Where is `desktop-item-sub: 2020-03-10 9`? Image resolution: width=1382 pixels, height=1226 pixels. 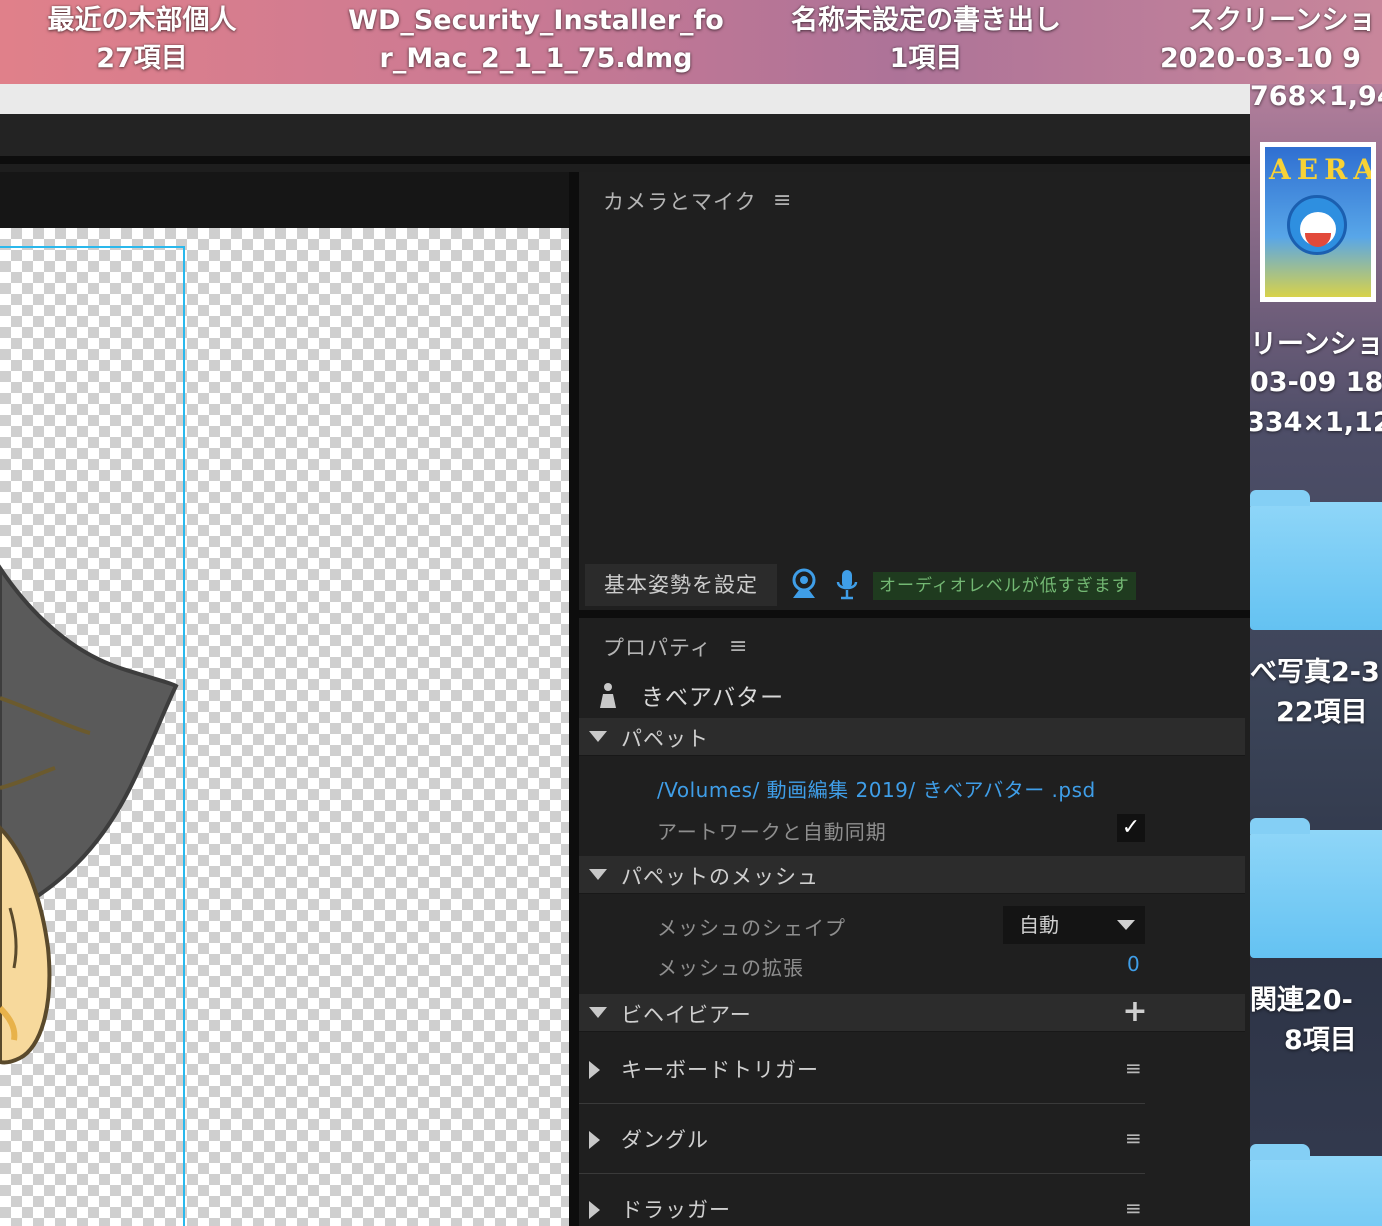 desktop-item-sub: 2020-03-10 9 is located at coordinates (1260, 58).